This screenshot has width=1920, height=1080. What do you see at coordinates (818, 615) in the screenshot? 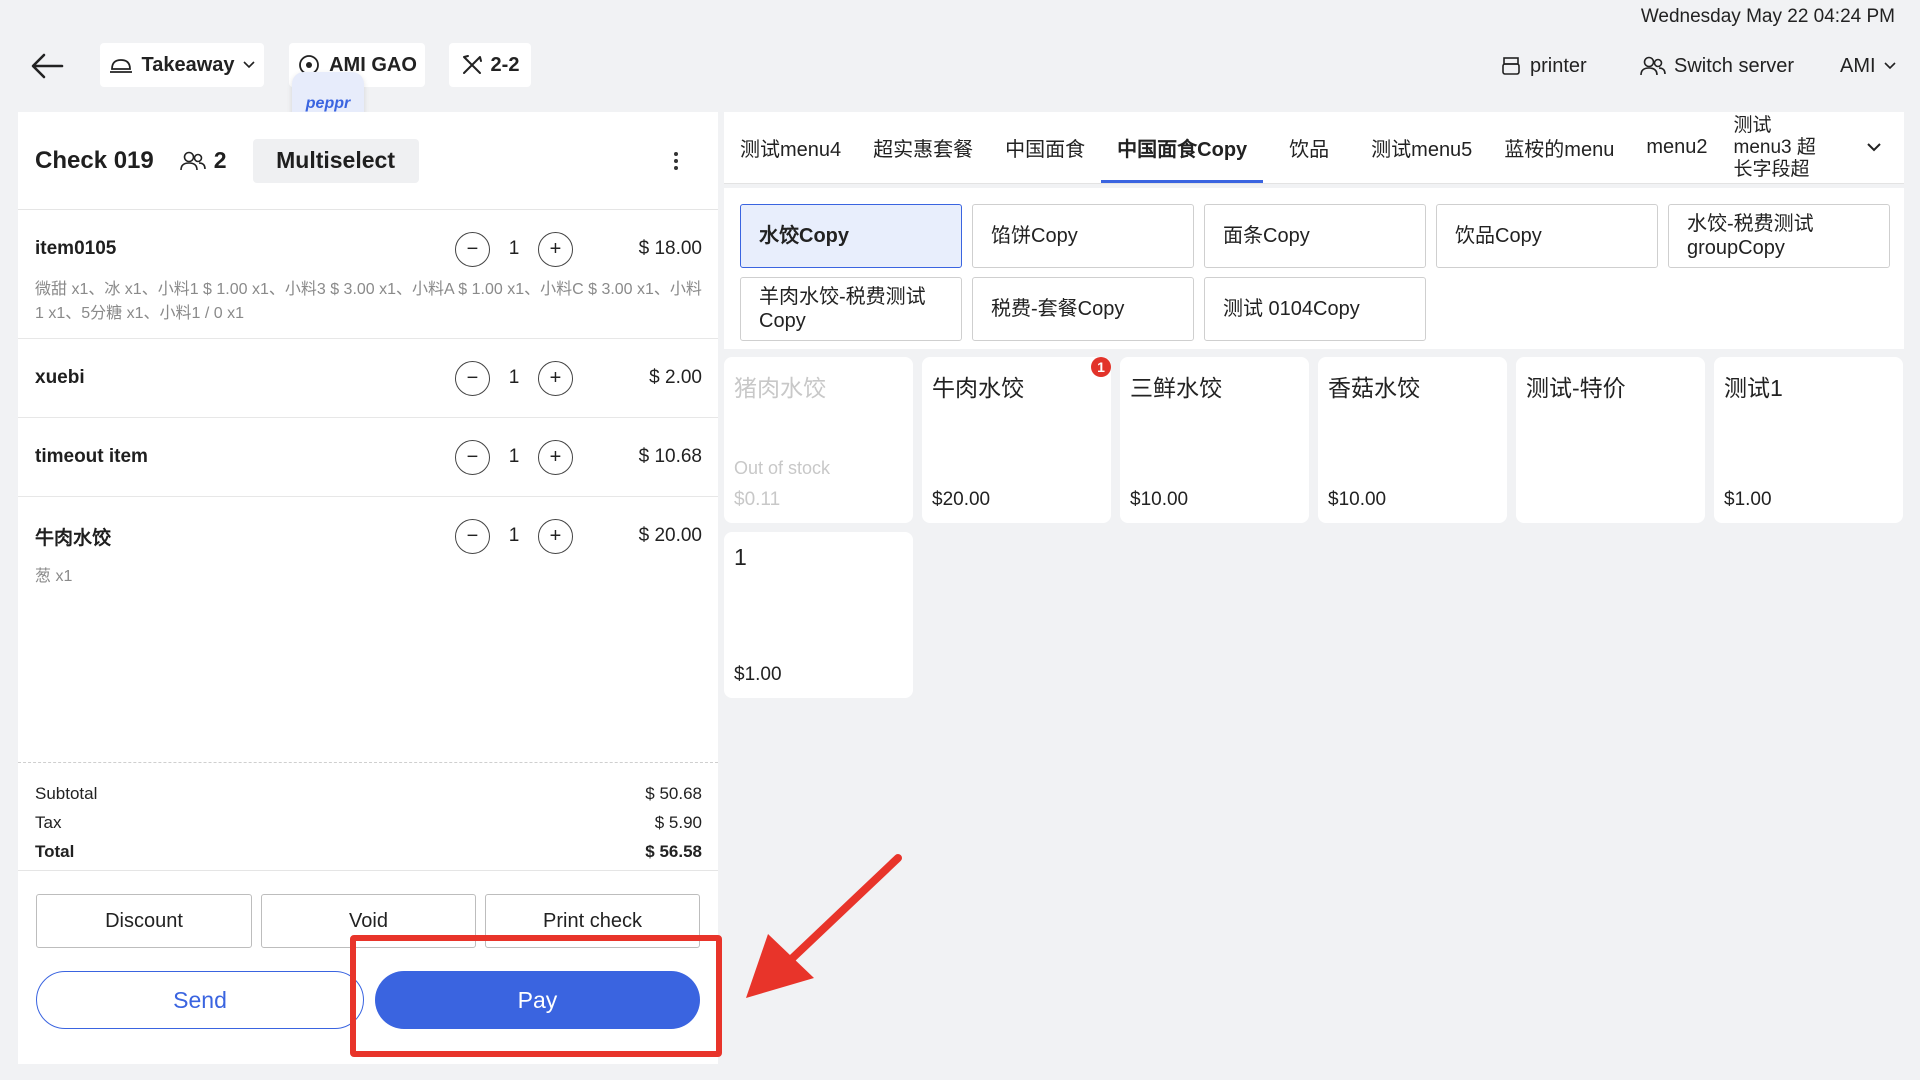
I see `menu-item-card: 1 $1.00` at bounding box center [818, 615].